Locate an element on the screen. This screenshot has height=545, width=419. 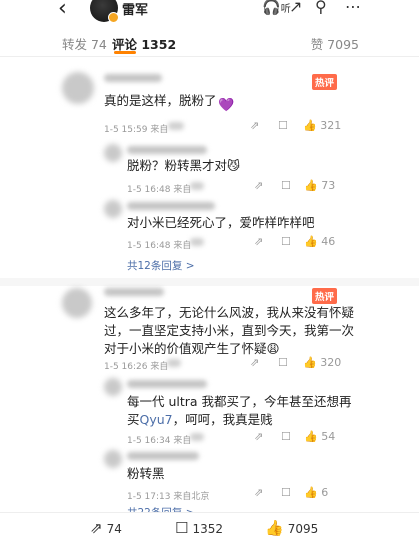
comment-text-line-1: 这么多年了，无论什么风波，我从来没有怀疑 is located at coordinates (229, 312).